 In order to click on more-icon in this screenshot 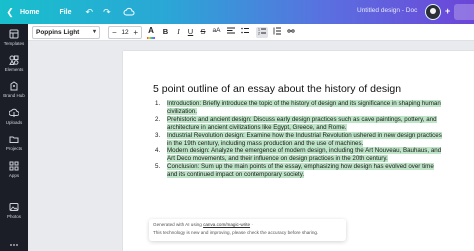, I will do `click(14, 245)`.